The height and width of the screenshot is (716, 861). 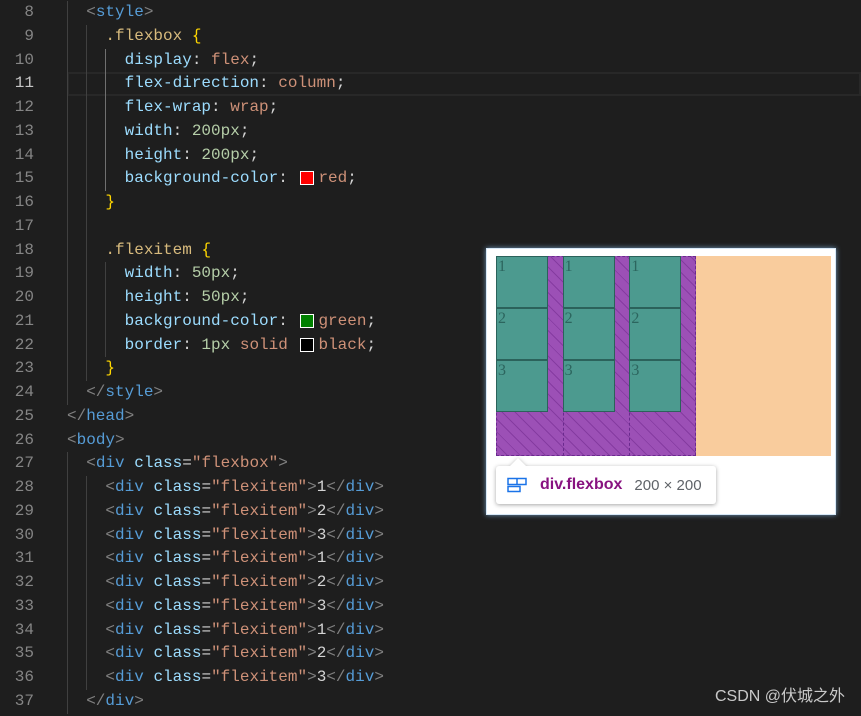 I want to click on line-number: 16, so click(x=17, y=203).